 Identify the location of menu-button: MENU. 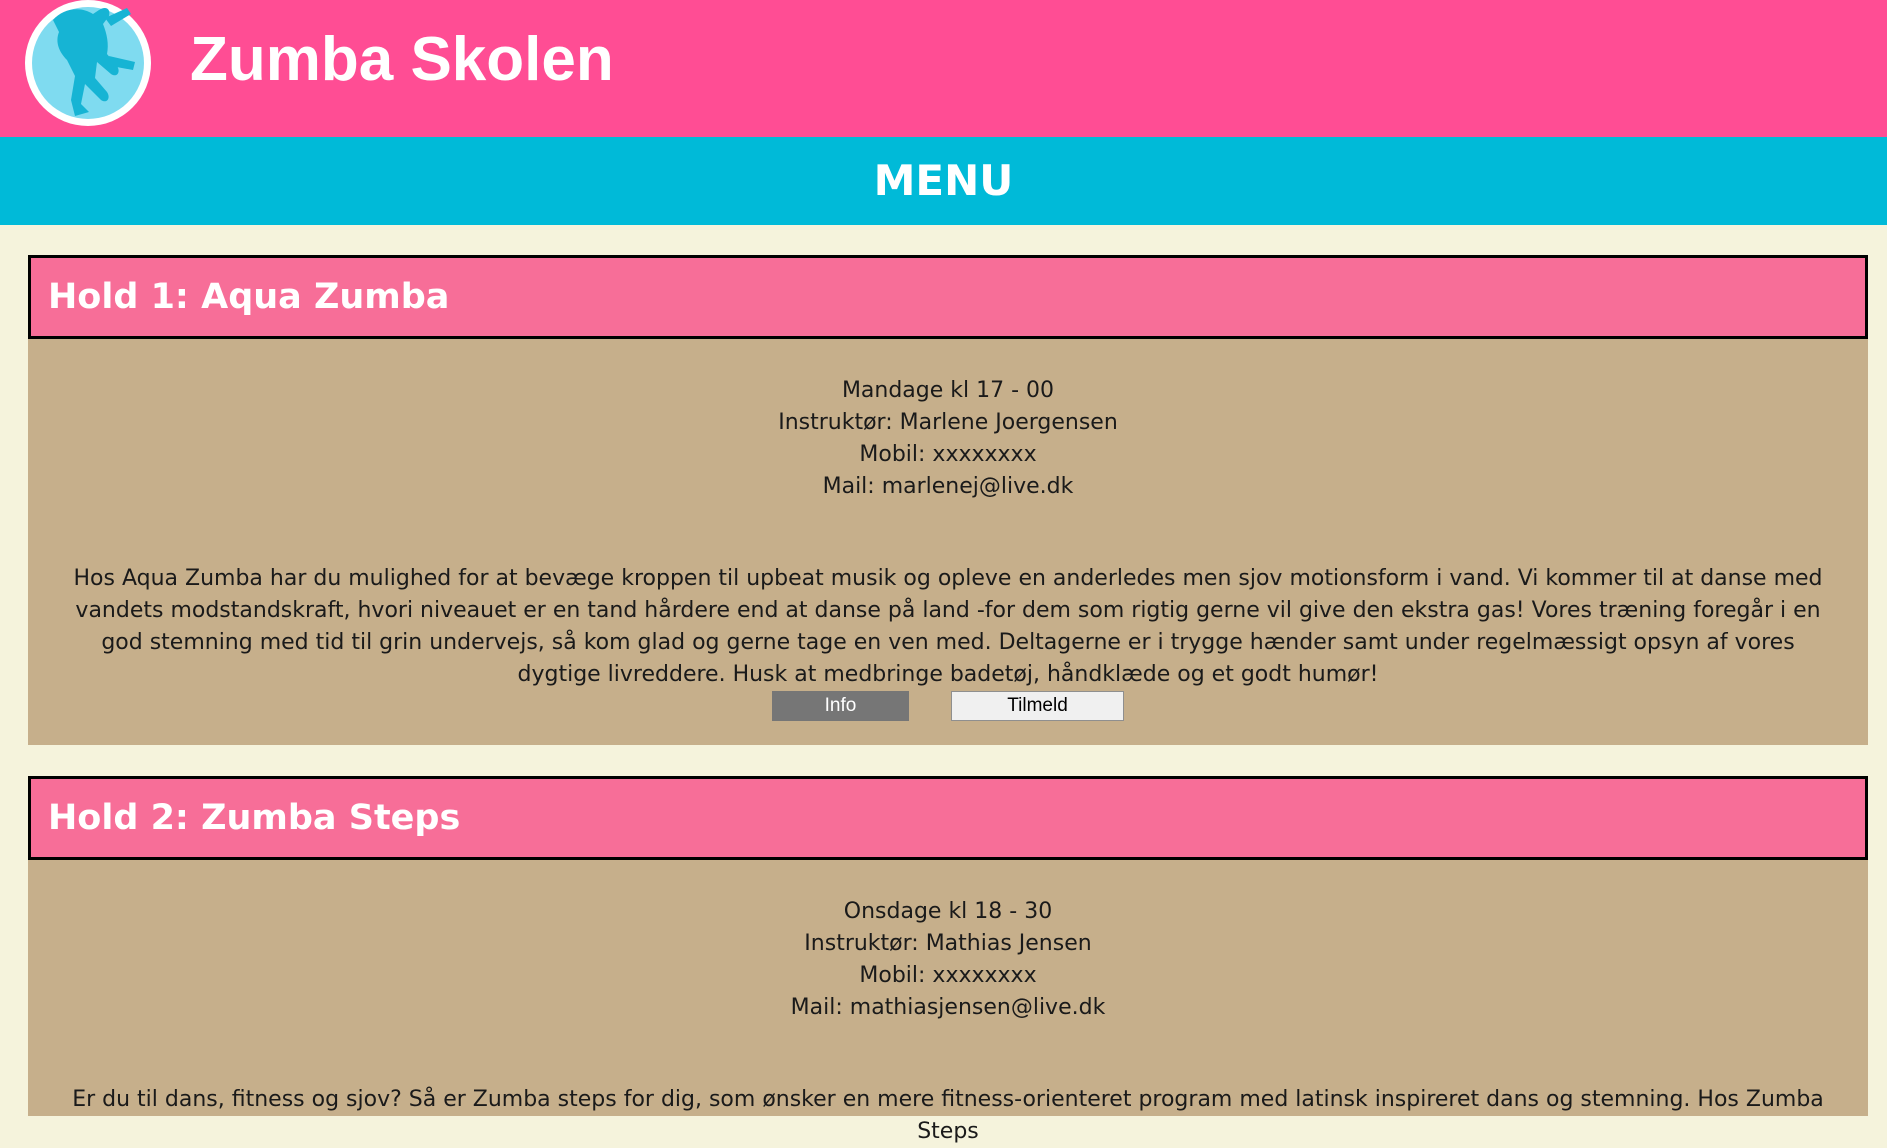
(944, 181).